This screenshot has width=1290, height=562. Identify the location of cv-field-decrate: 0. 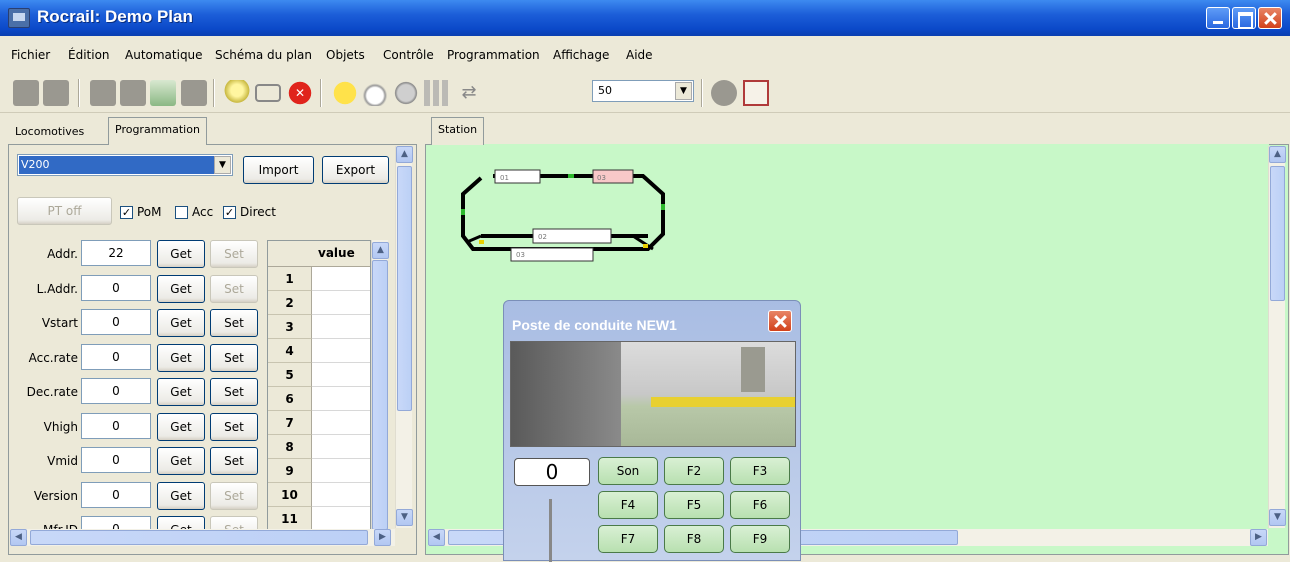
(116, 391).